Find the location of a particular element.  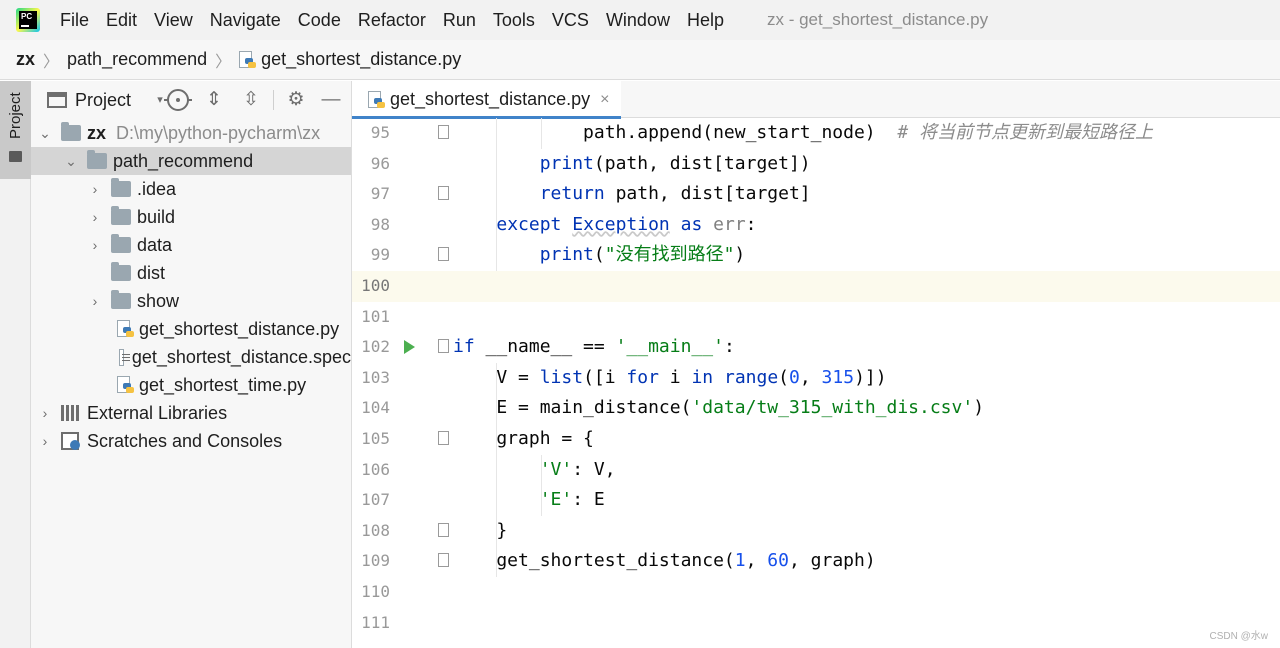

code-line: 109 get_shortest_distance(1, 60, graph) is located at coordinates (816, 561).